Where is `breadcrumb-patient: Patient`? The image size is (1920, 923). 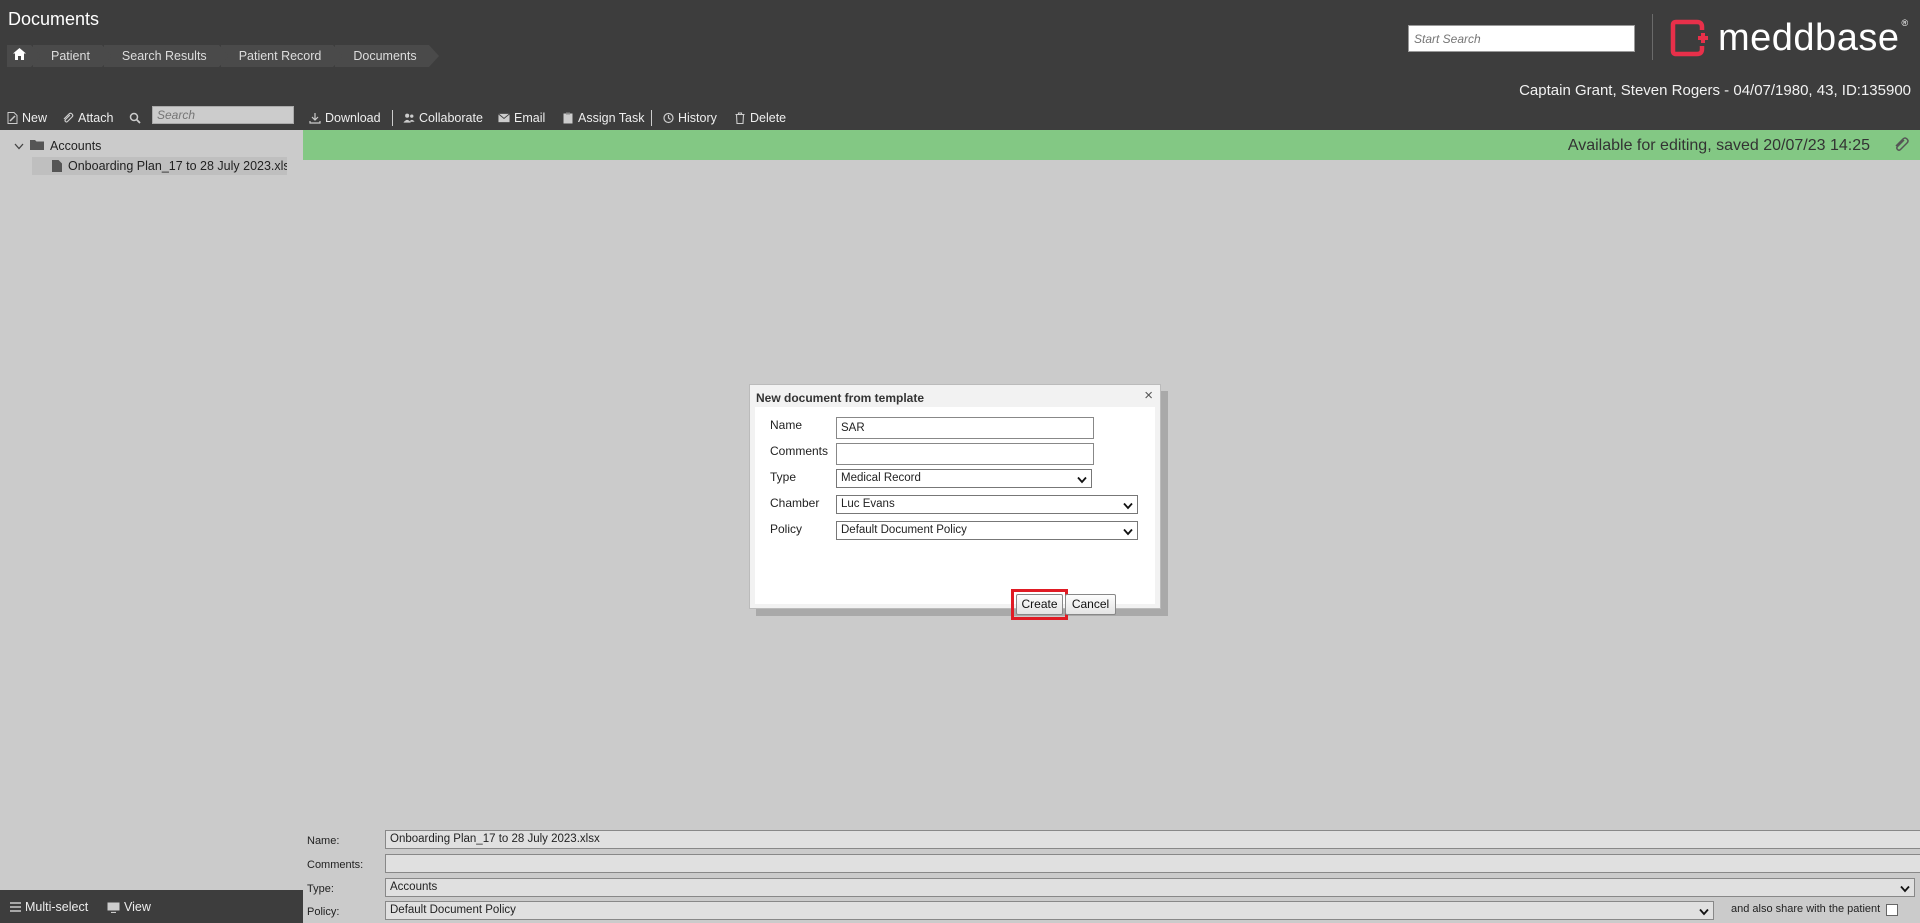 breadcrumb-patient: Patient is located at coordinates (72, 56).